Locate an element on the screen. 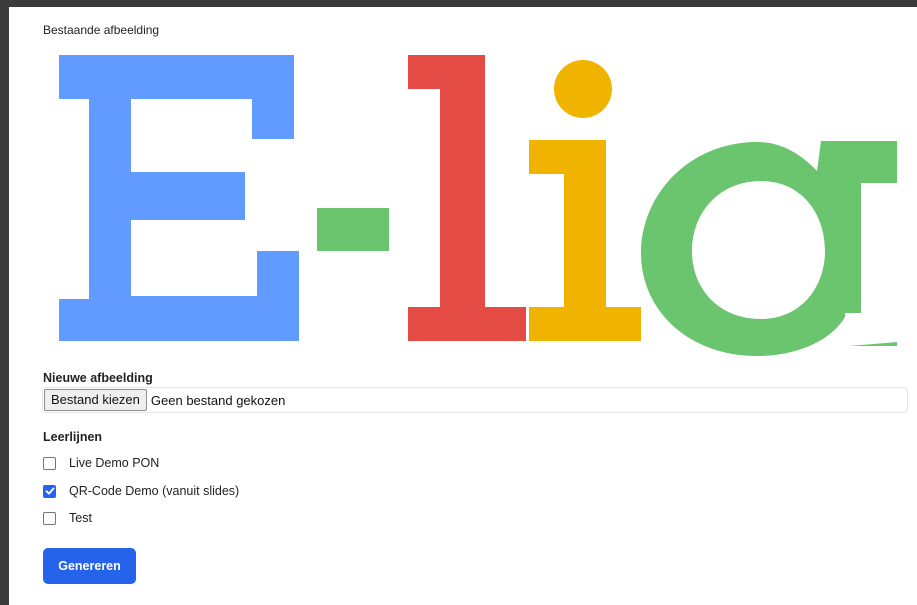  tracks-label: Leerlijnen is located at coordinates (73, 437).